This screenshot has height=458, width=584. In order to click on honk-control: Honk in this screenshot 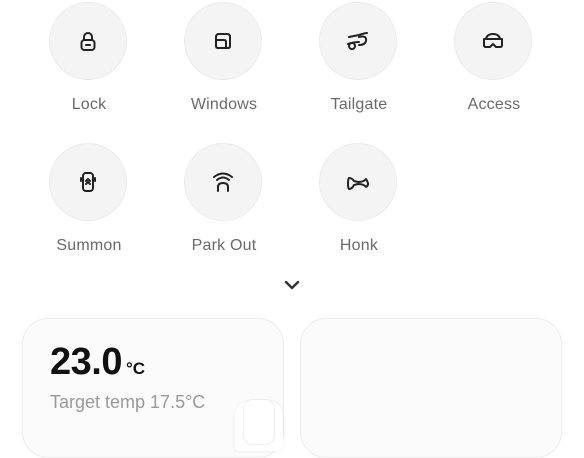, I will do `click(359, 203)`.